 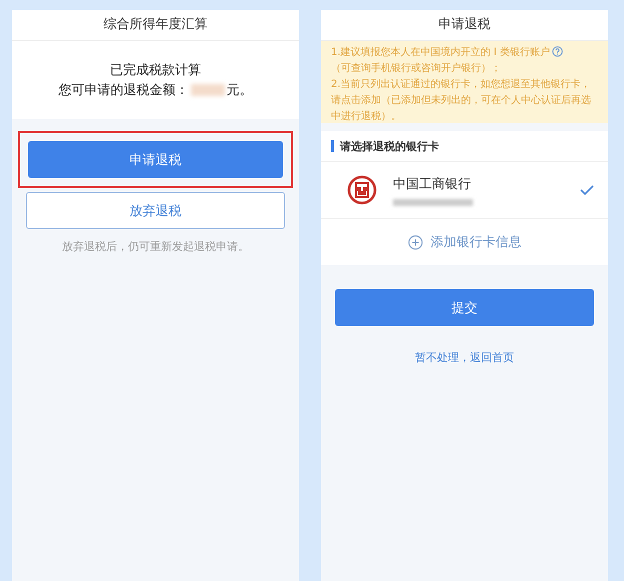 I want to click on return-home-link: 暂不处理，返回首页, so click(x=464, y=357).